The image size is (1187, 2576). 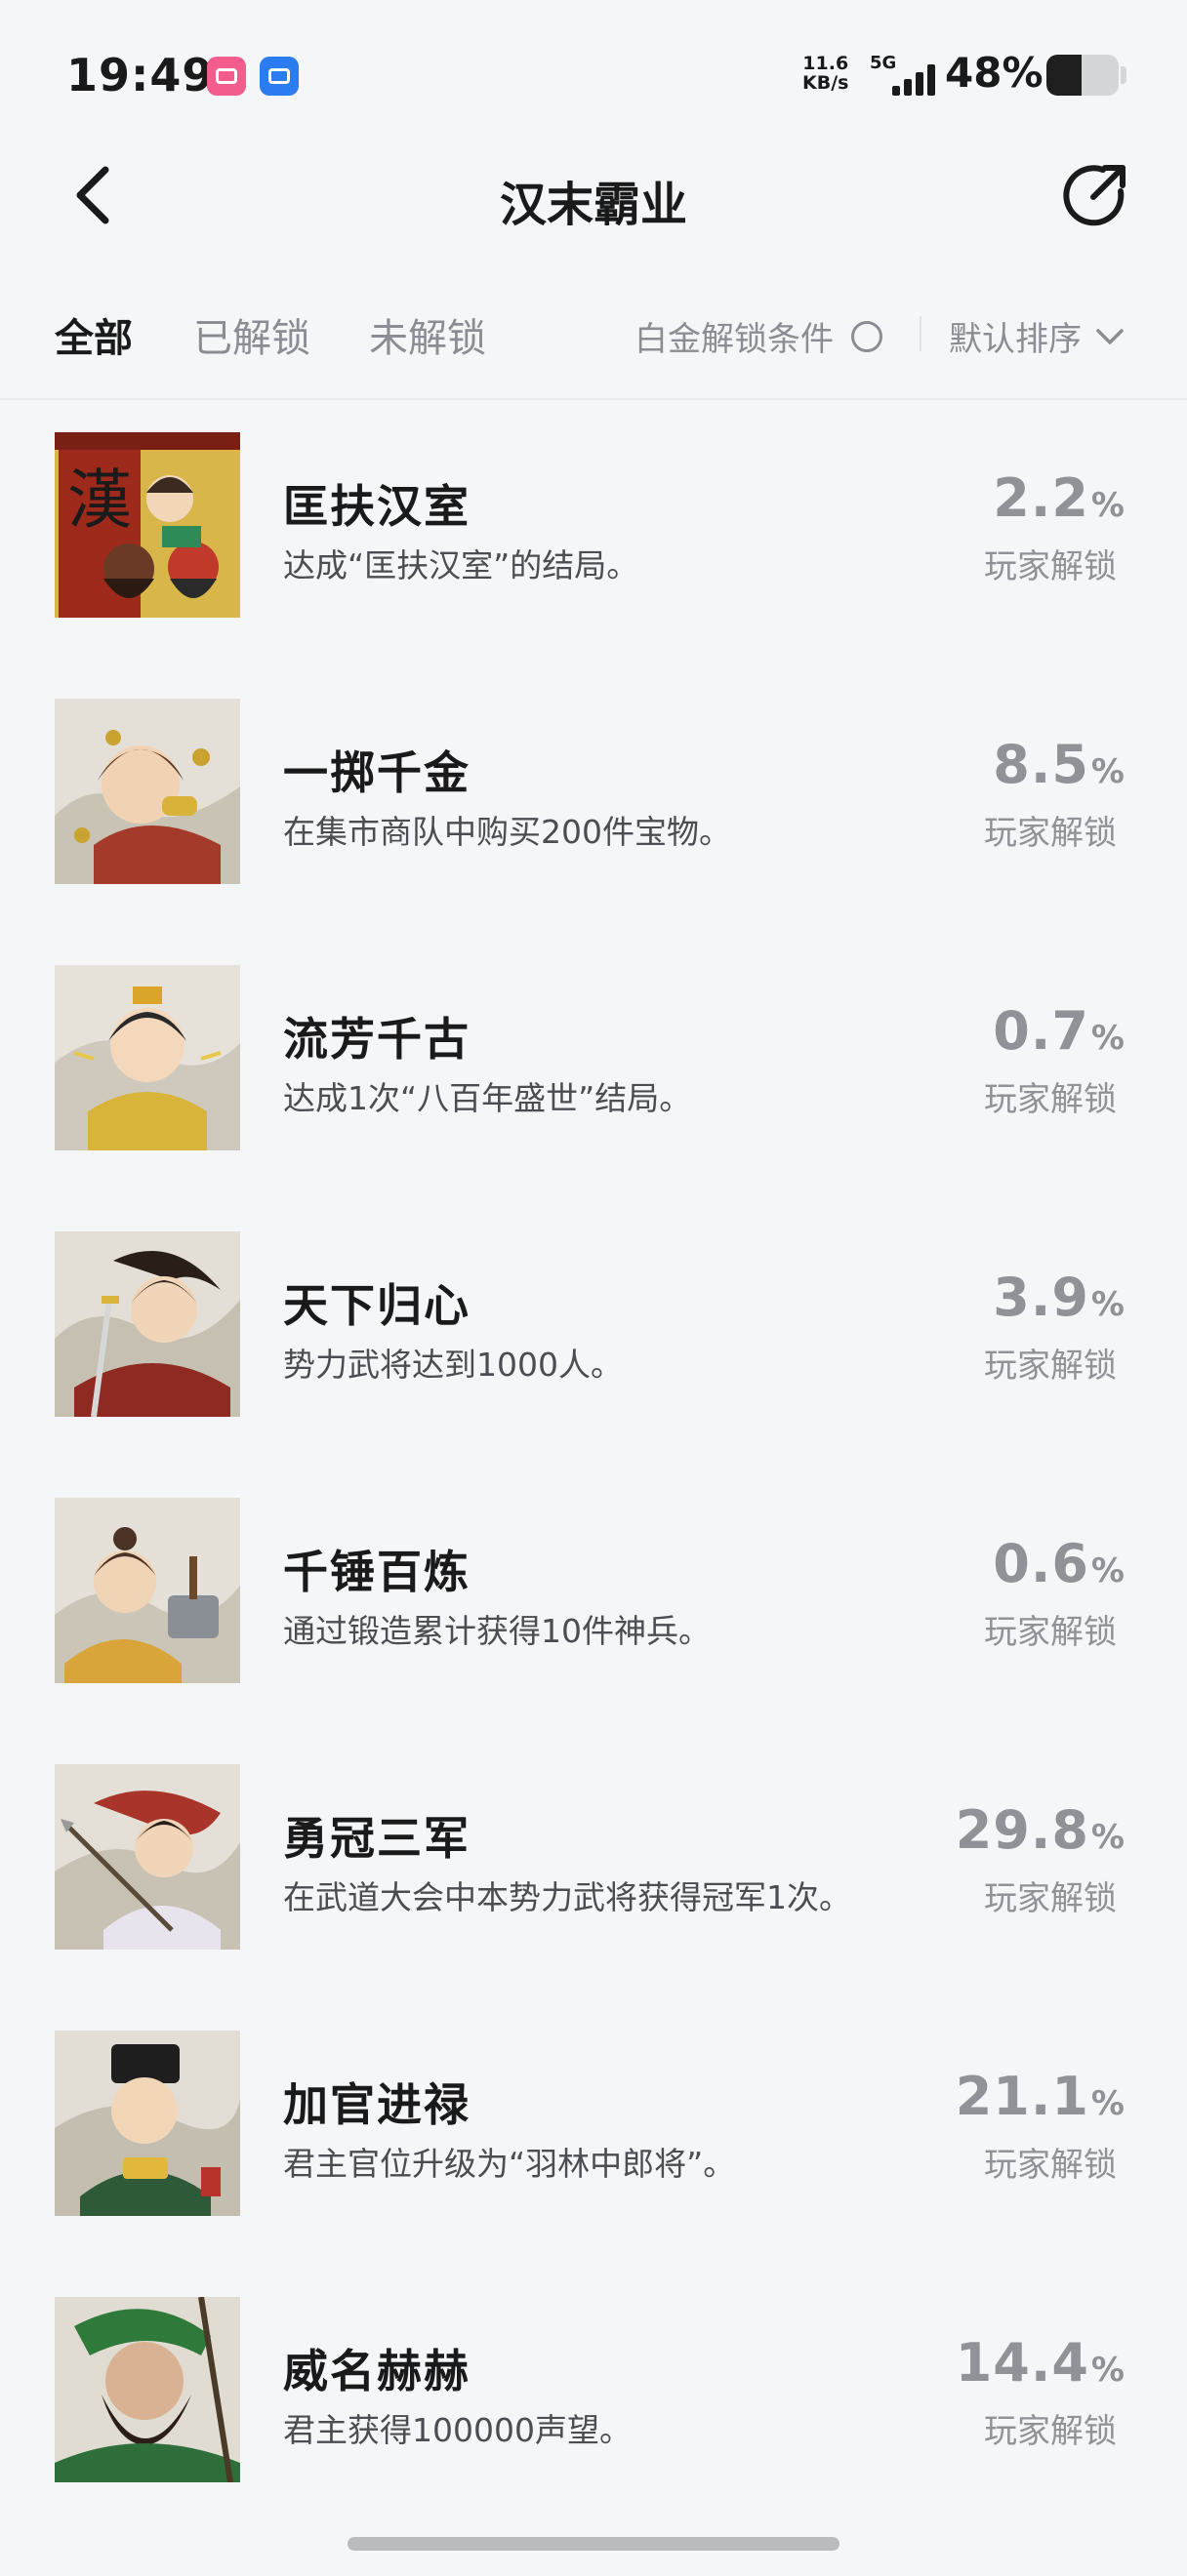 I want to click on achievement-description: 在武道大会中本势力武将获得冠军1次。, so click(x=567, y=1897).